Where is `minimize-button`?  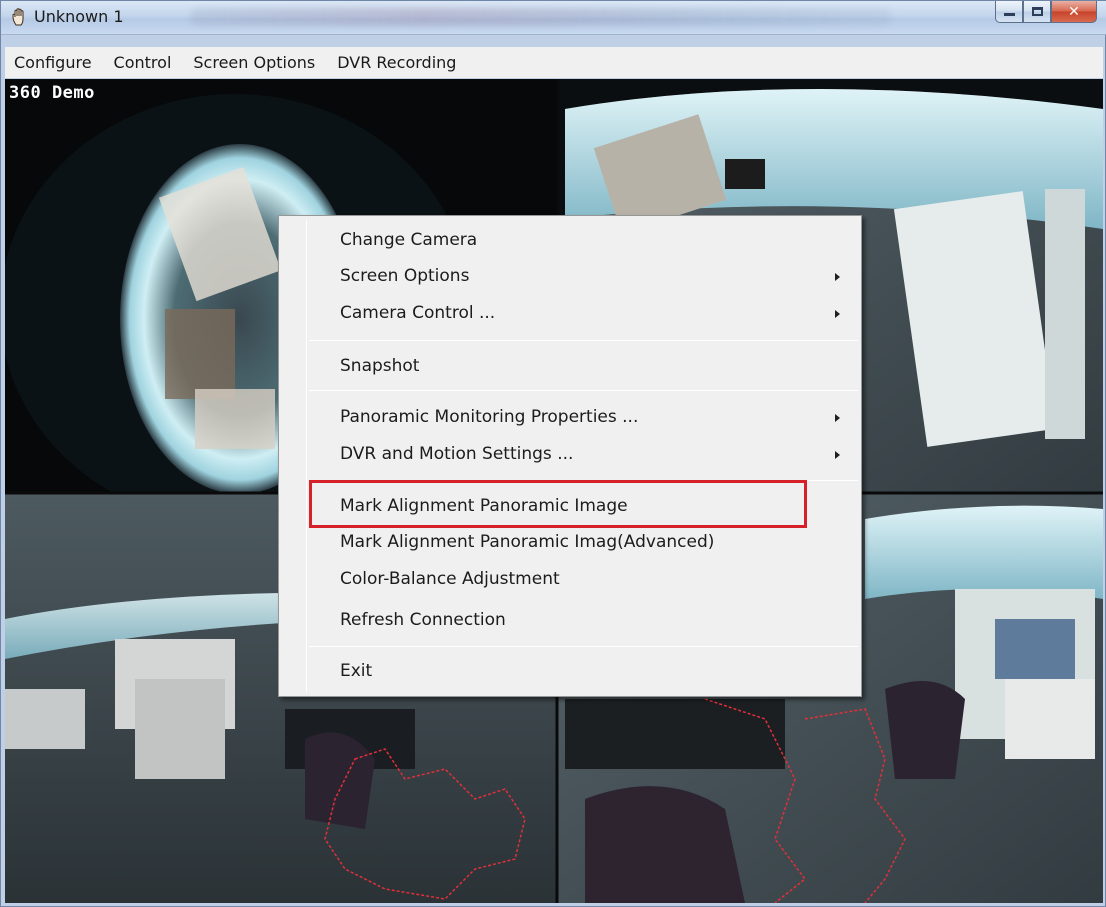 minimize-button is located at coordinates (1009, 12).